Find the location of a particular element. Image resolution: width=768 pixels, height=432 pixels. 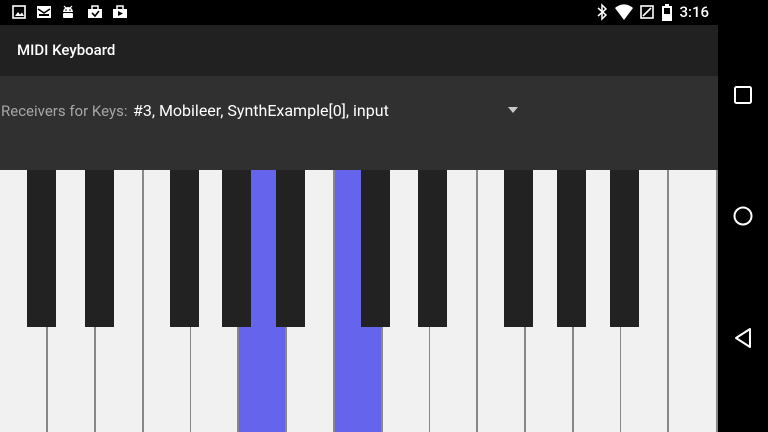

app-title: MIDI Keyboard is located at coordinates (66, 50).